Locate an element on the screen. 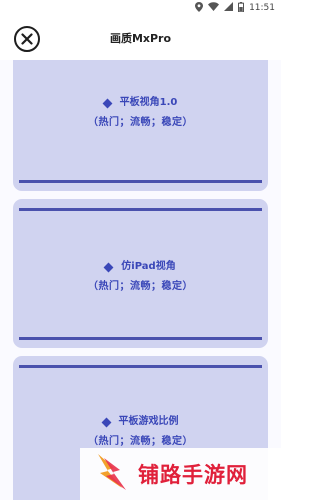  app-header: 画质MxPro is located at coordinates (140, 38).